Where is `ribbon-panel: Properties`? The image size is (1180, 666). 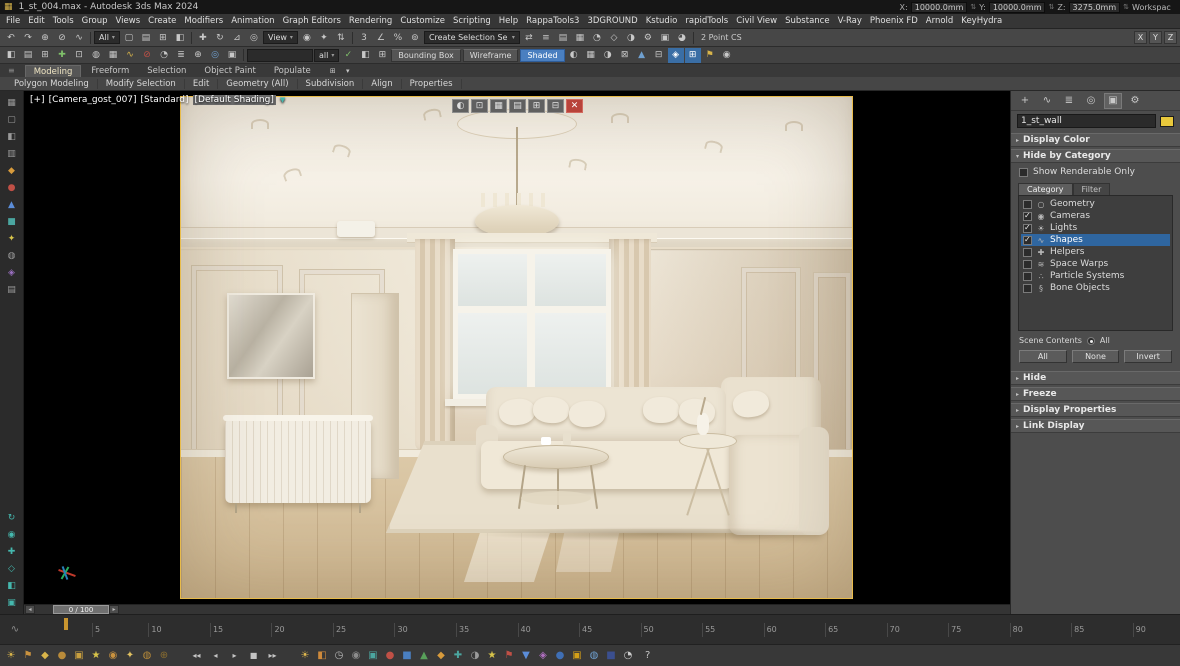 ribbon-panel: Properties is located at coordinates (432, 83).